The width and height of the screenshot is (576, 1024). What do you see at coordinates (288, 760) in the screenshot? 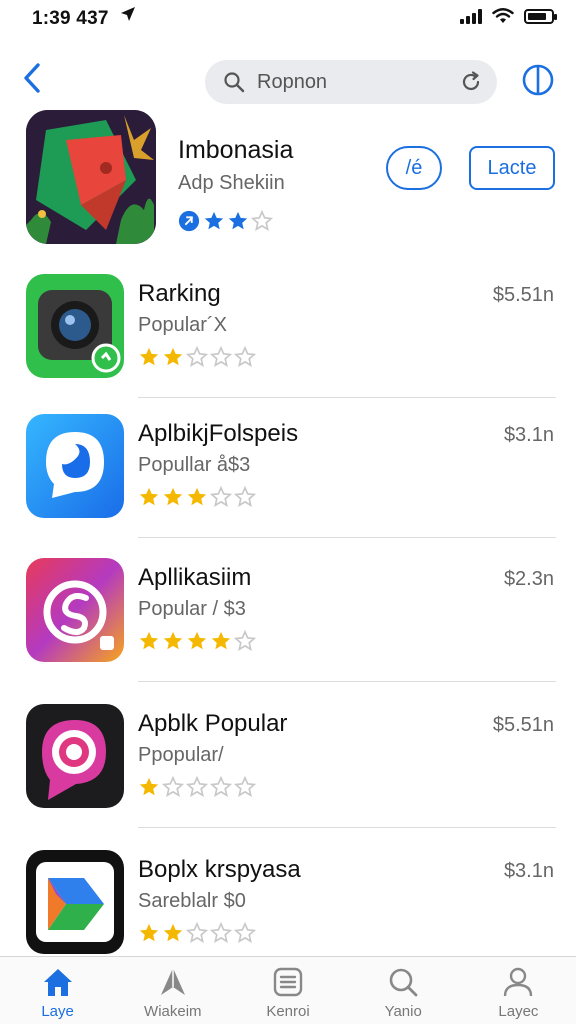
I see `list-item: Apblk Popular Ppopular/ $5.51n` at bounding box center [288, 760].